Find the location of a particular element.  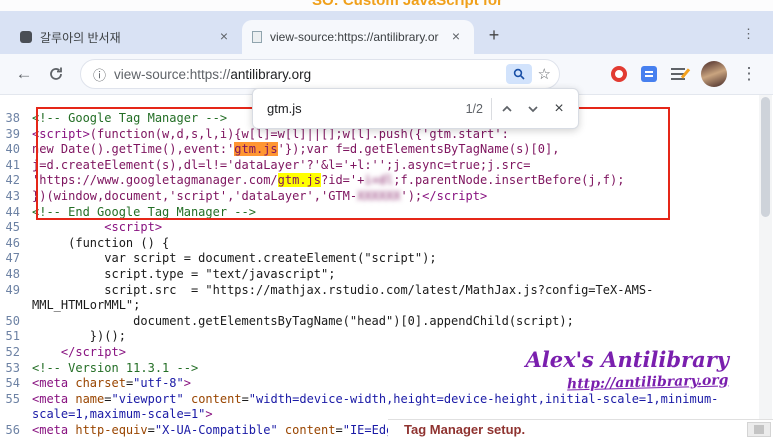

source-line: 45 <script> is located at coordinates (386, 228).